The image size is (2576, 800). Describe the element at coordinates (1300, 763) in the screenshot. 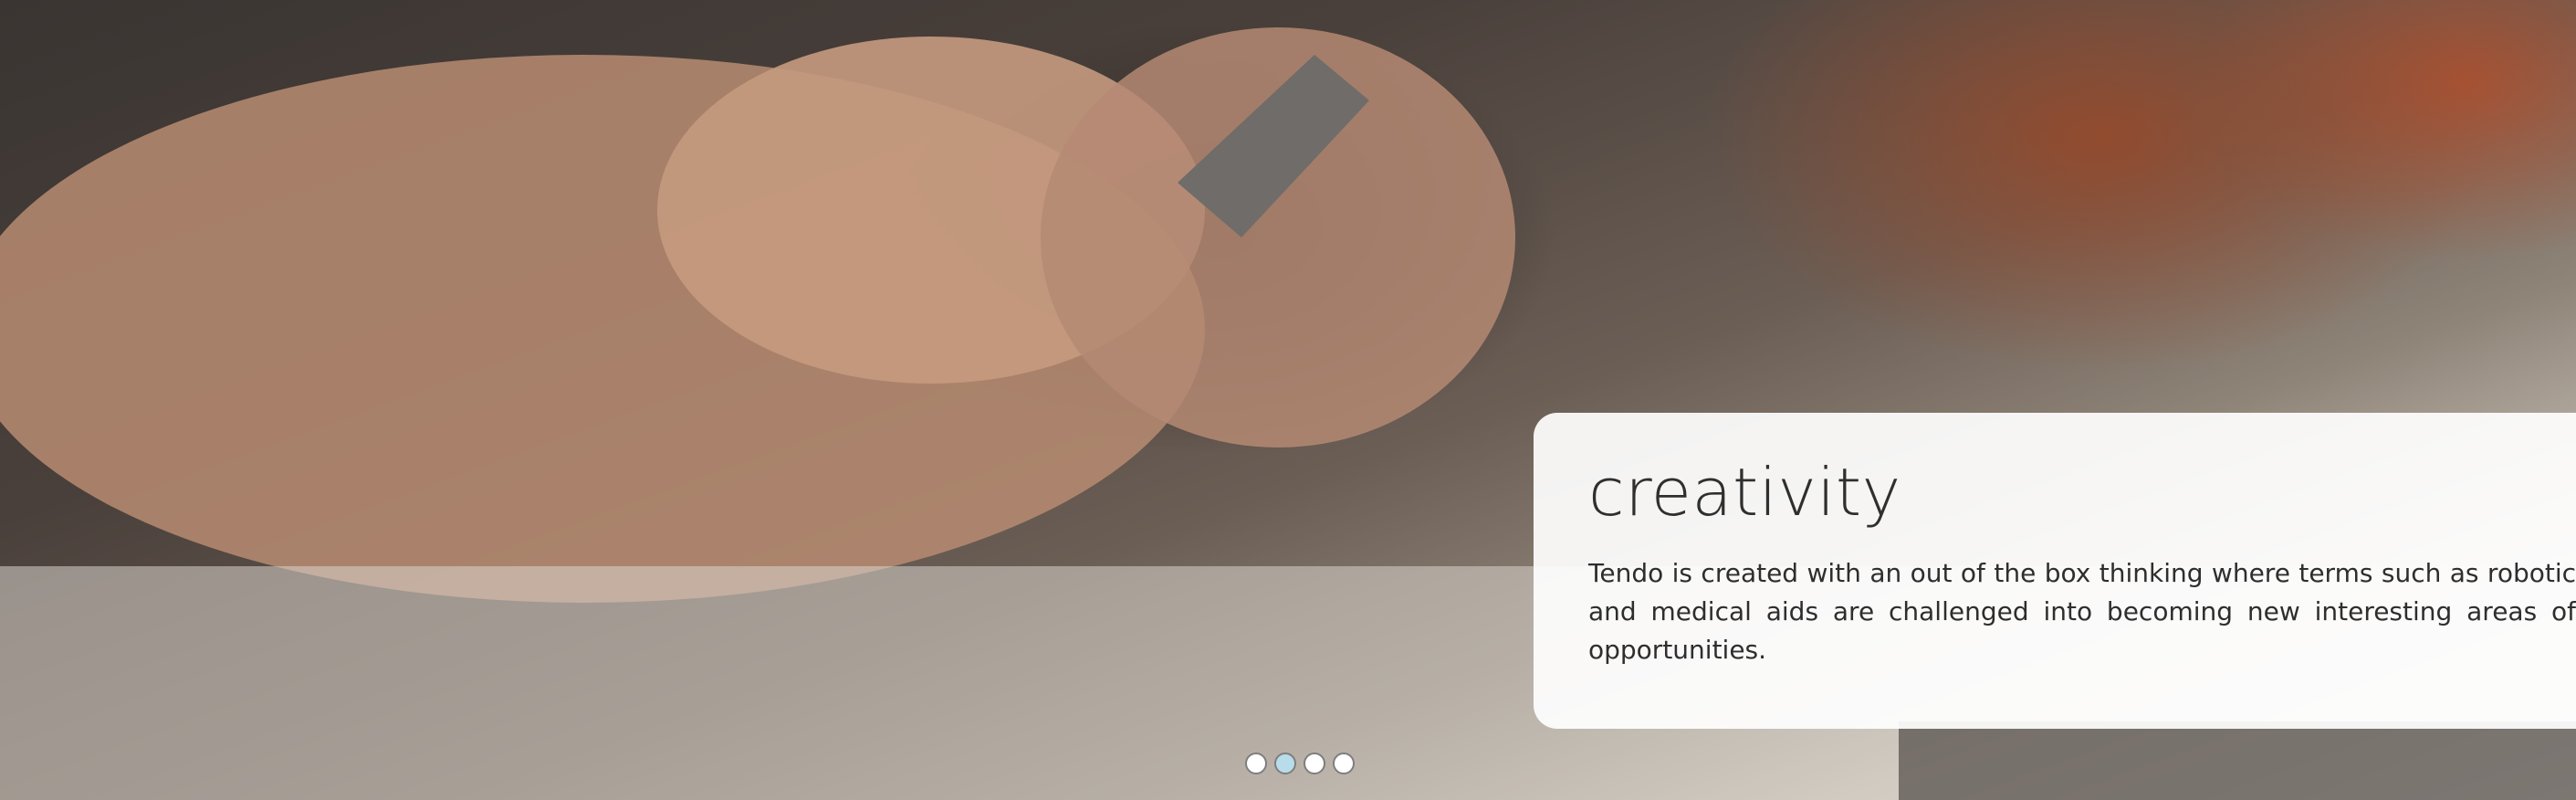

I see `carousel-indicators` at that location.